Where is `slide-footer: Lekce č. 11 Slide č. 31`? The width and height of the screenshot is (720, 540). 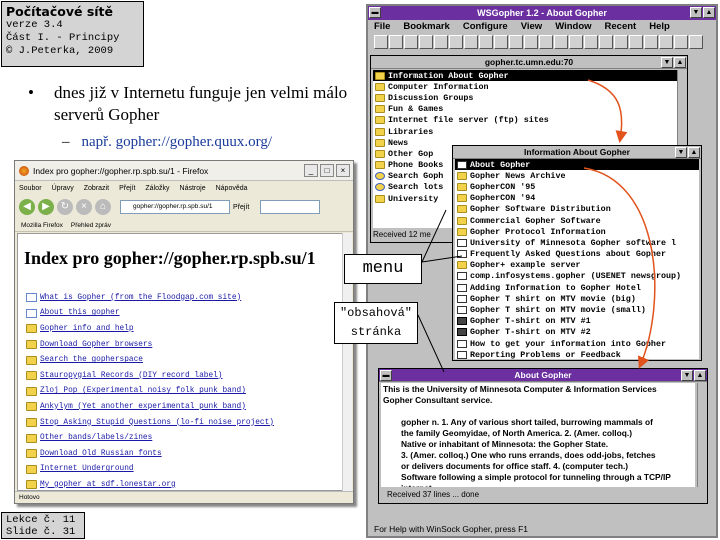 slide-footer: Lekce č. 11 Slide č. 31 is located at coordinates (43, 525).